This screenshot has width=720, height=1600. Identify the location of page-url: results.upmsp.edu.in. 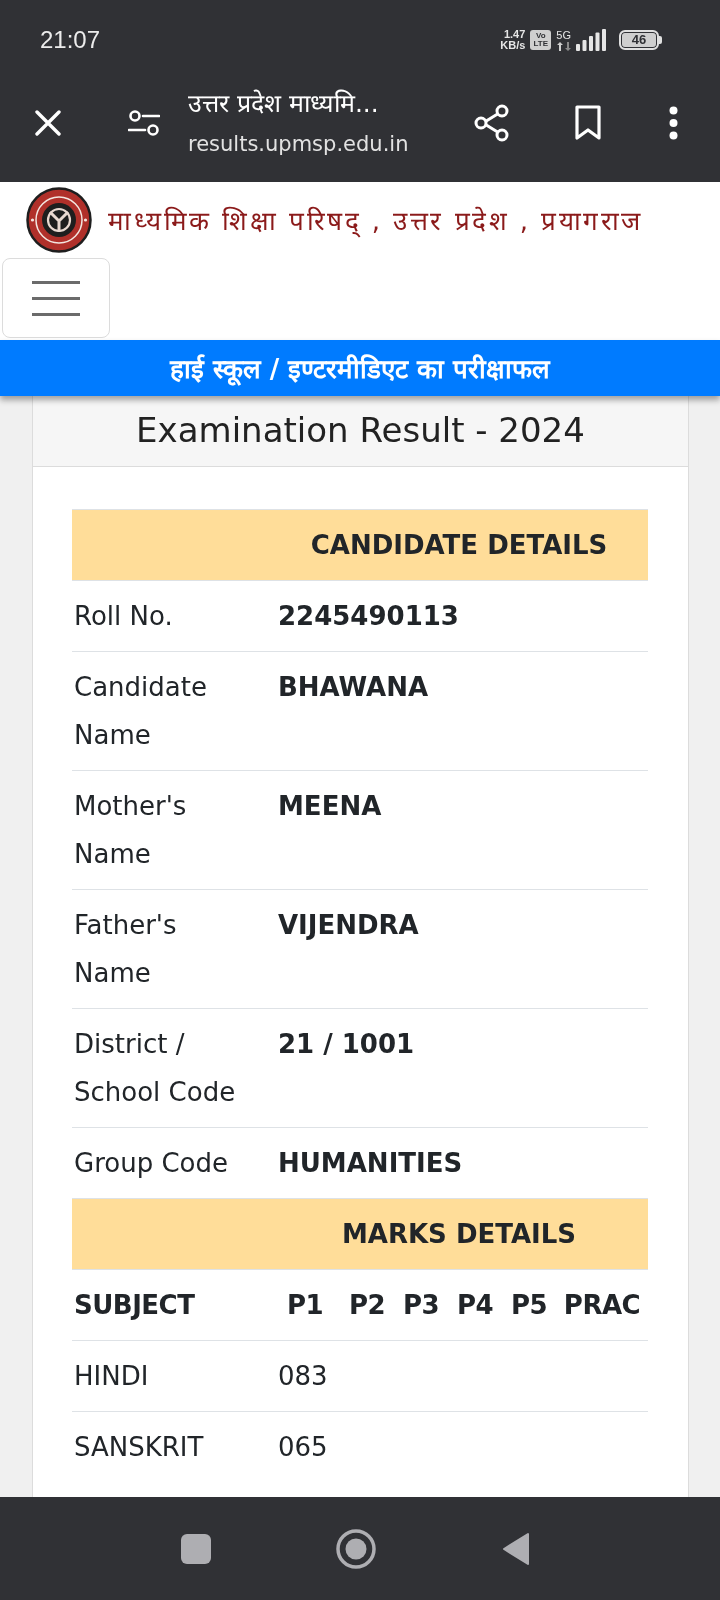
(327, 144).